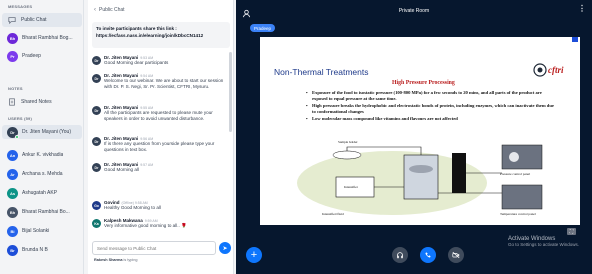 This screenshot has height=274, width=592. I want to click on send-icon: ➤, so click(225, 248).